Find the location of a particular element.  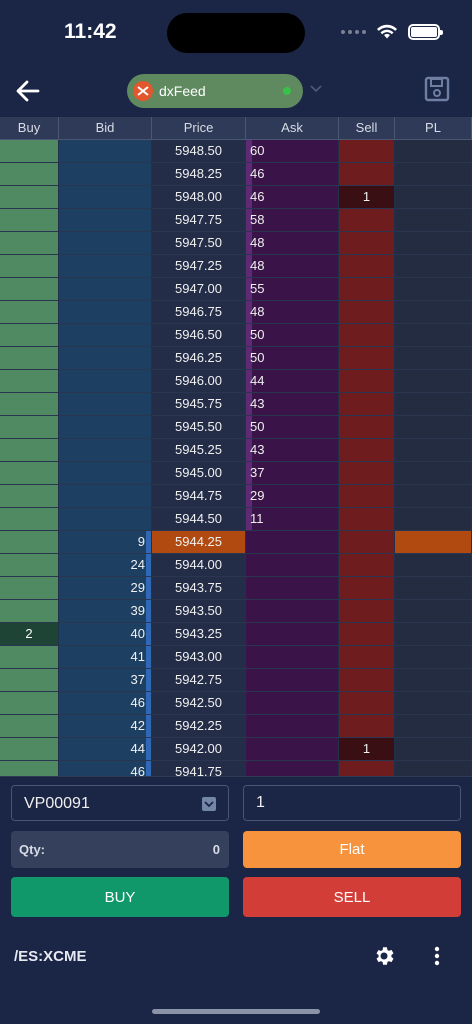

bid-cell: 9 is located at coordinates (105, 542).